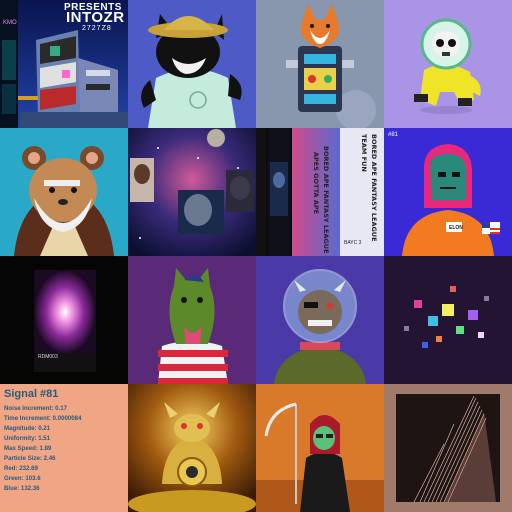 This screenshot has height=512, width=512. I want to click on signal-row-uniformity: Uniformity: 1.51, so click(27, 438).